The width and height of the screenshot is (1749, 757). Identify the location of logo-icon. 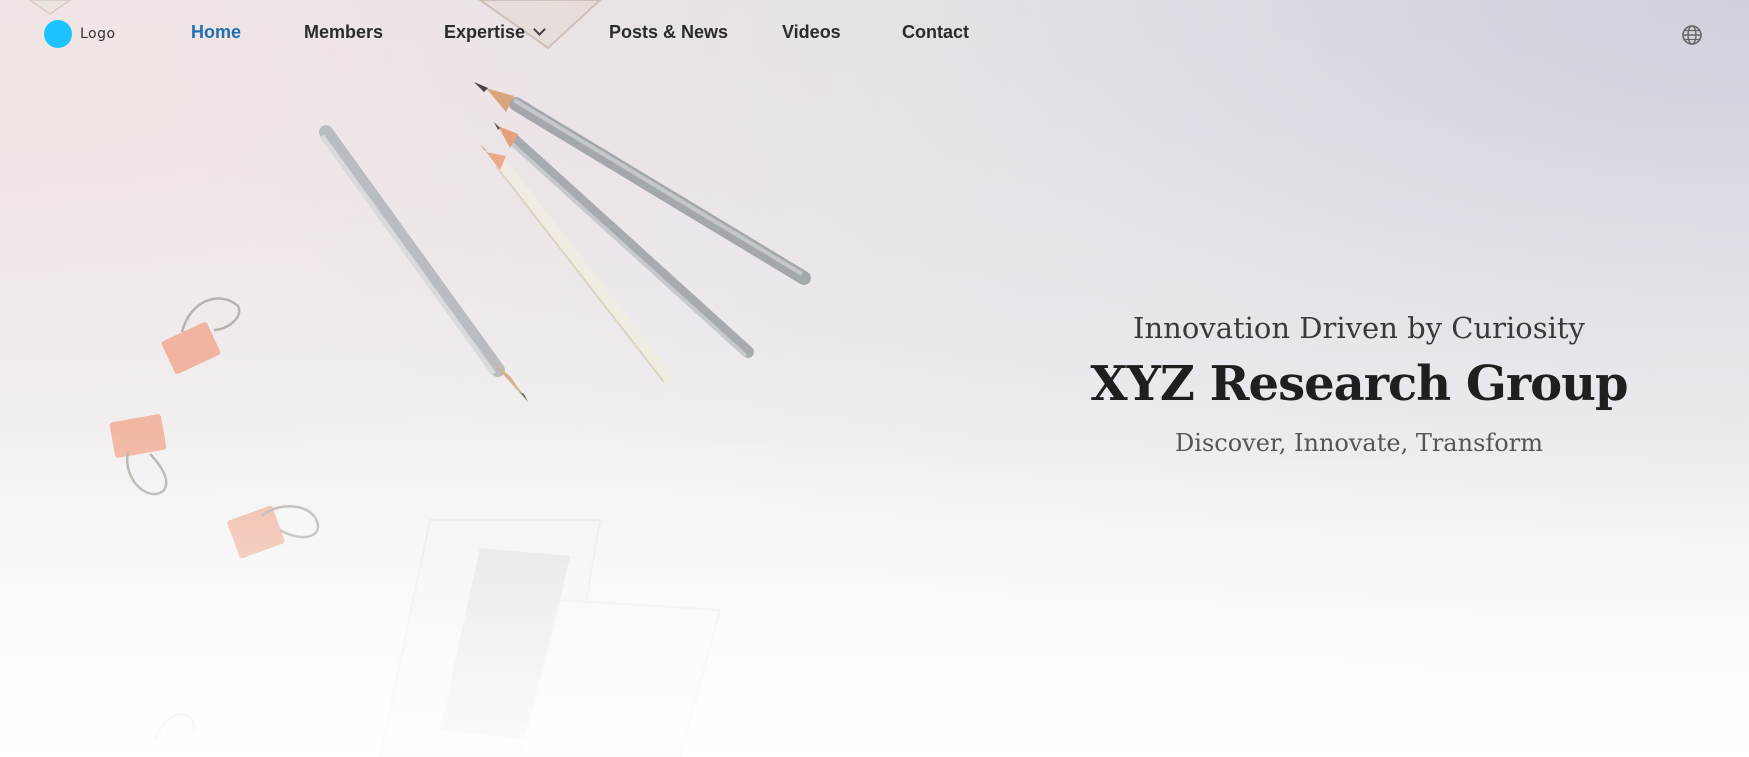
(58, 34).